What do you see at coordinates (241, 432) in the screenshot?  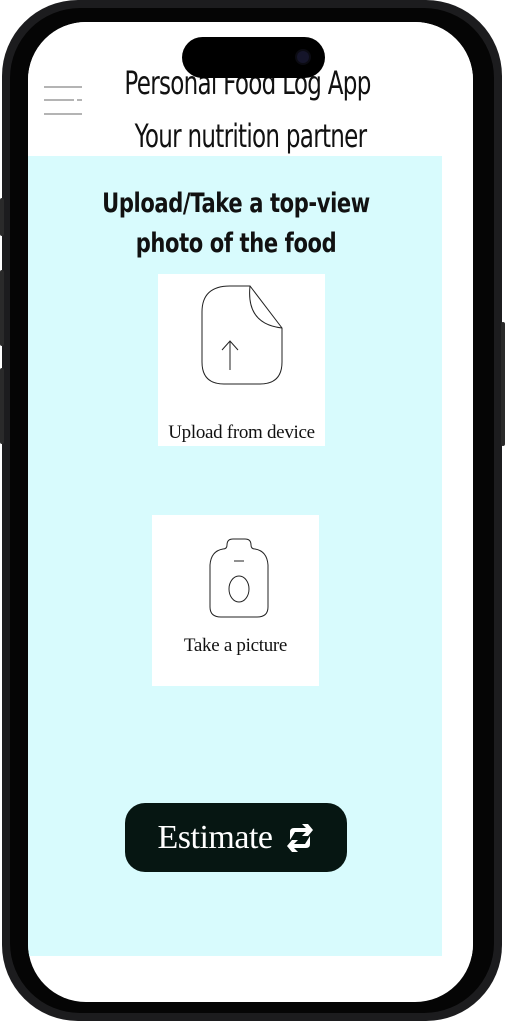 I see `upload-card-label: Upload from device` at bounding box center [241, 432].